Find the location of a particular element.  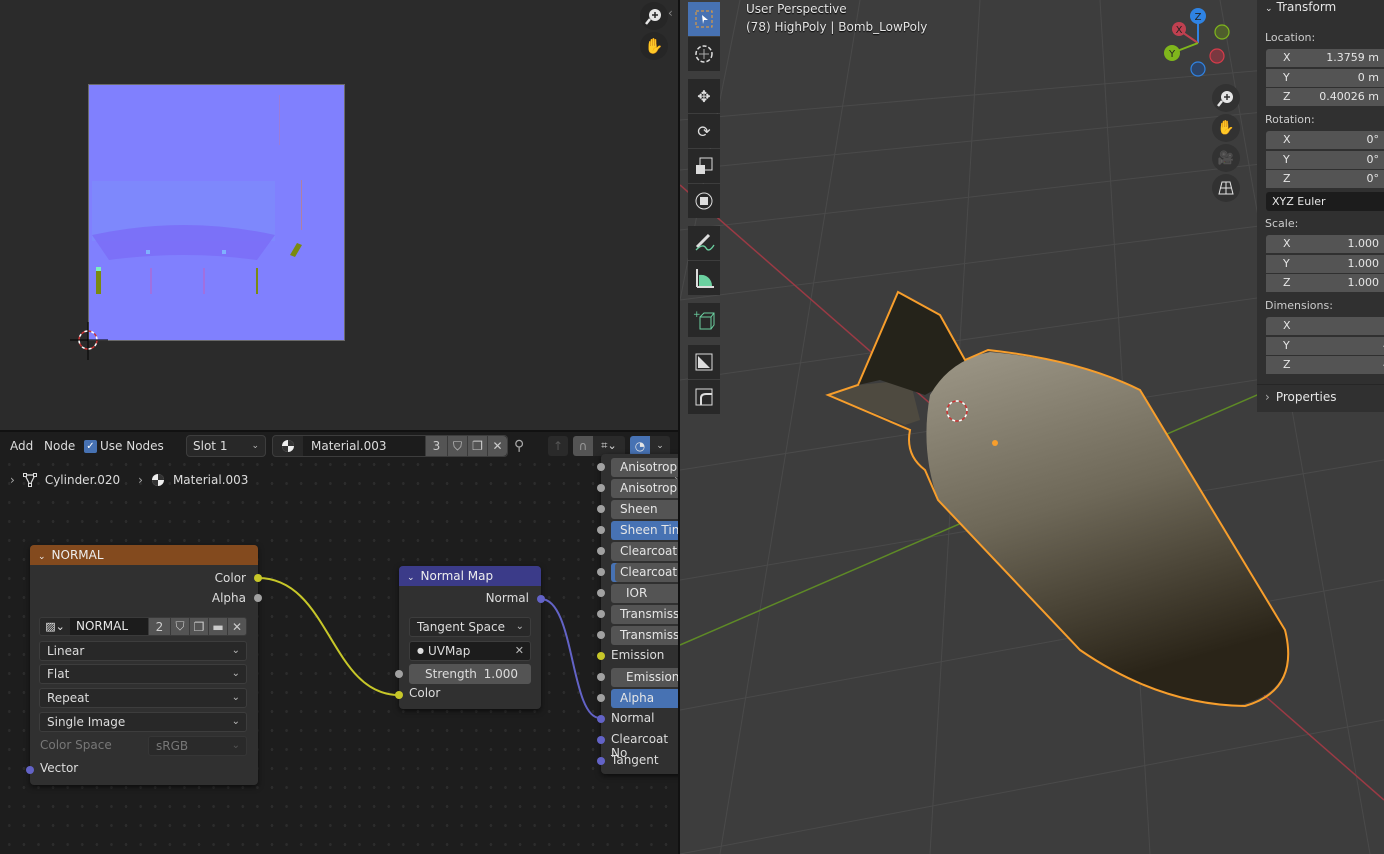

zoom-in-icon is located at coordinates (654, 16).